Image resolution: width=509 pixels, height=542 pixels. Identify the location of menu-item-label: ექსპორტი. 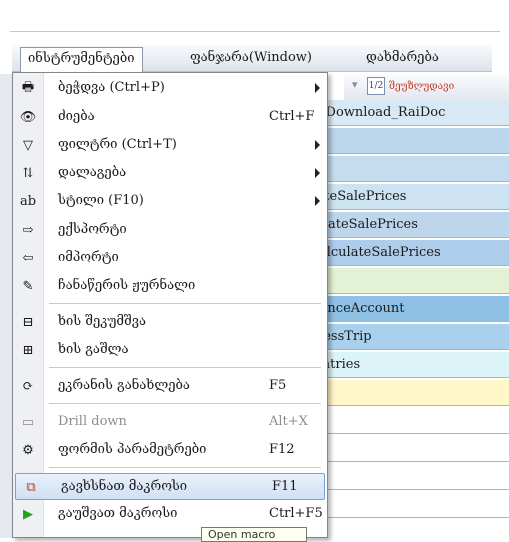
(92, 229).